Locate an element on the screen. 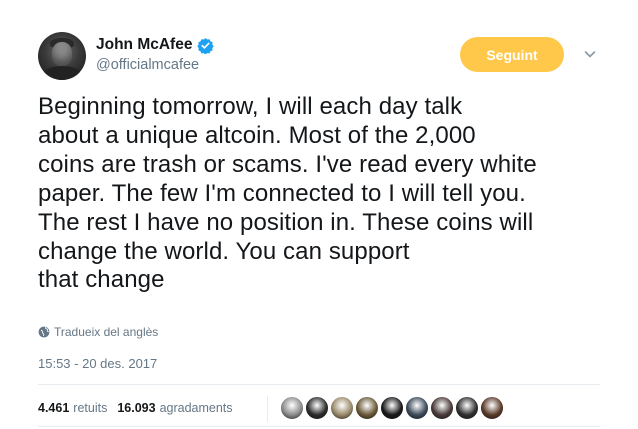 Image resolution: width=638 pixels, height=429 pixels. author-display-name: John McAfee is located at coordinates (144, 45).